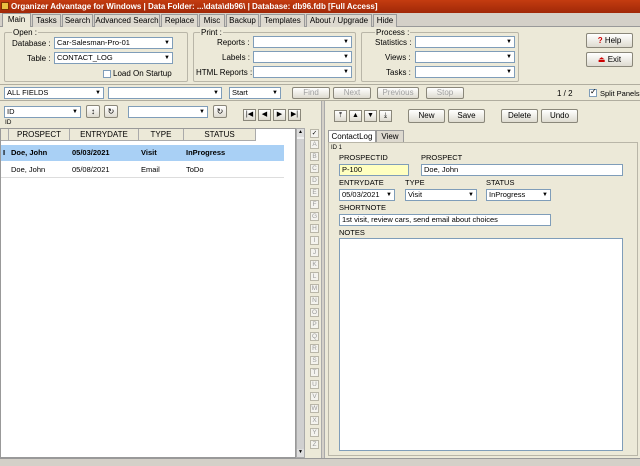 Image resolution: width=640 pixels, height=466 pixels. I want to click on table-select: CONTACT_LOG ▼, so click(113, 58).